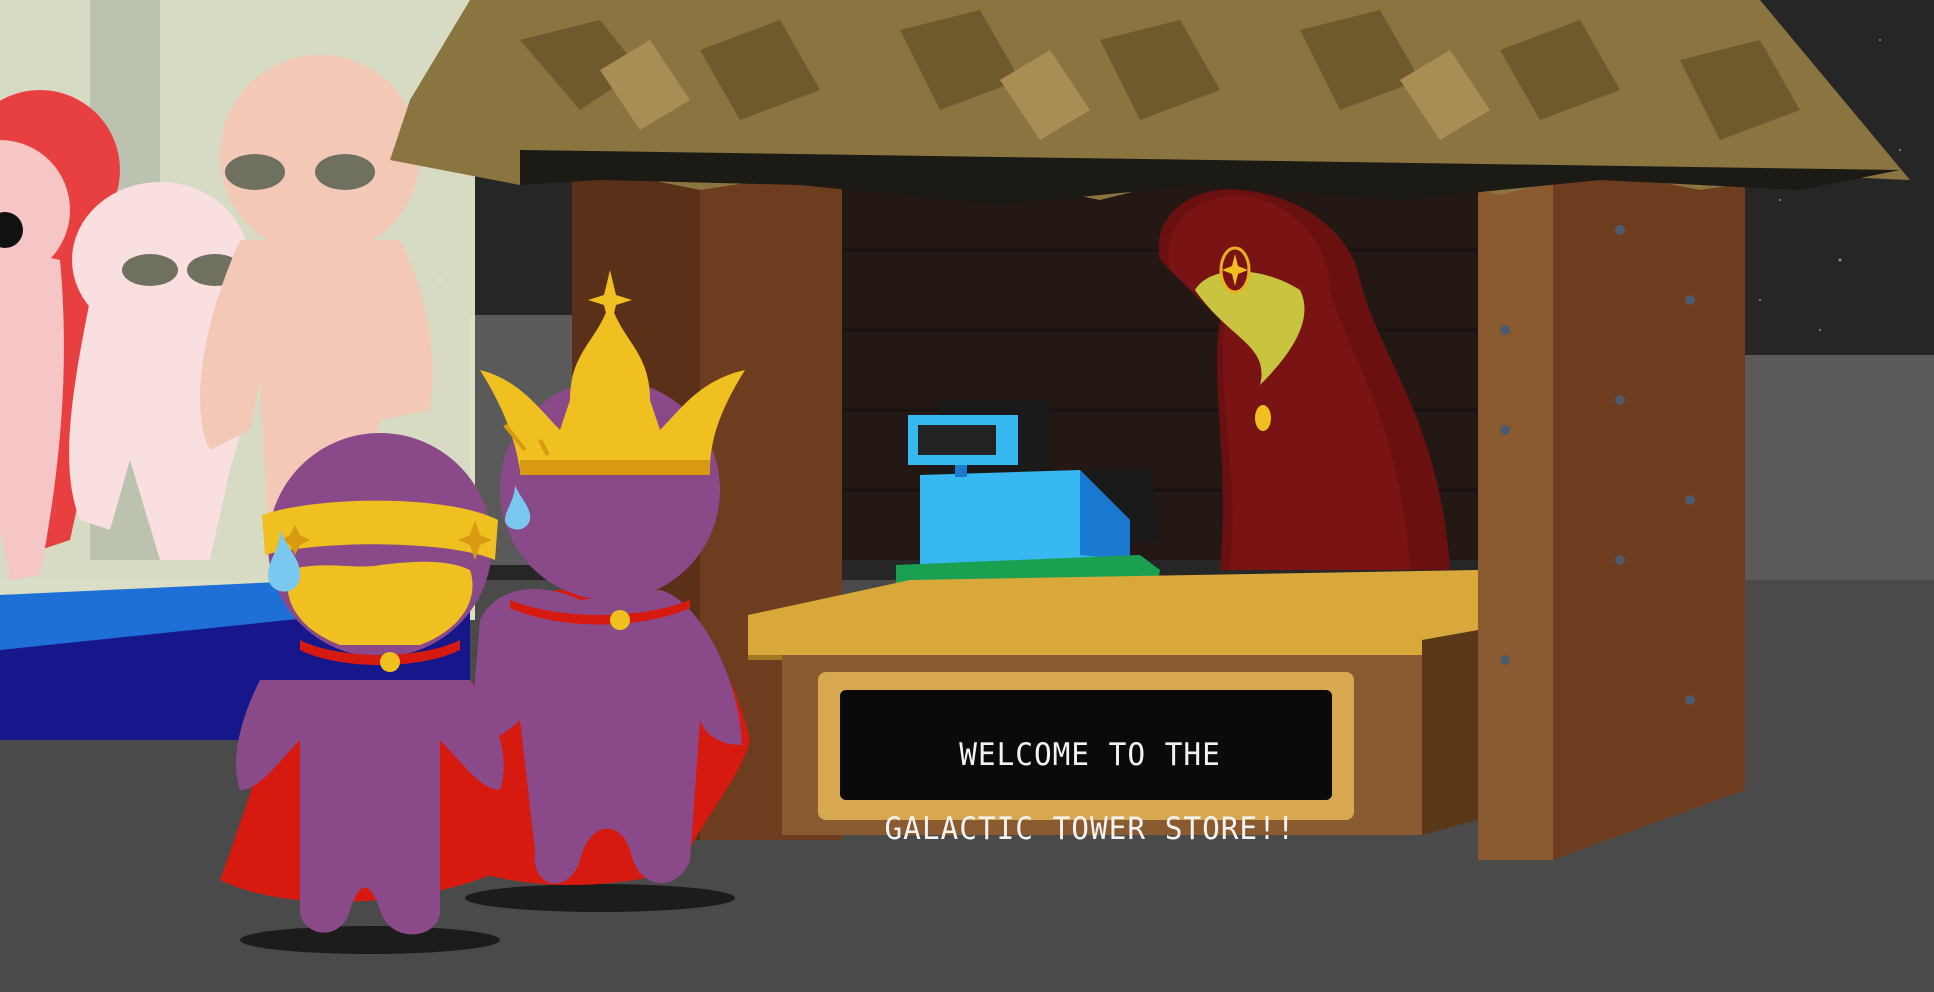 Image resolution: width=1934 pixels, height=992 pixels. What do you see at coordinates (1837, 470) in the screenshot?
I see `back-wall-right` at bounding box center [1837, 470].